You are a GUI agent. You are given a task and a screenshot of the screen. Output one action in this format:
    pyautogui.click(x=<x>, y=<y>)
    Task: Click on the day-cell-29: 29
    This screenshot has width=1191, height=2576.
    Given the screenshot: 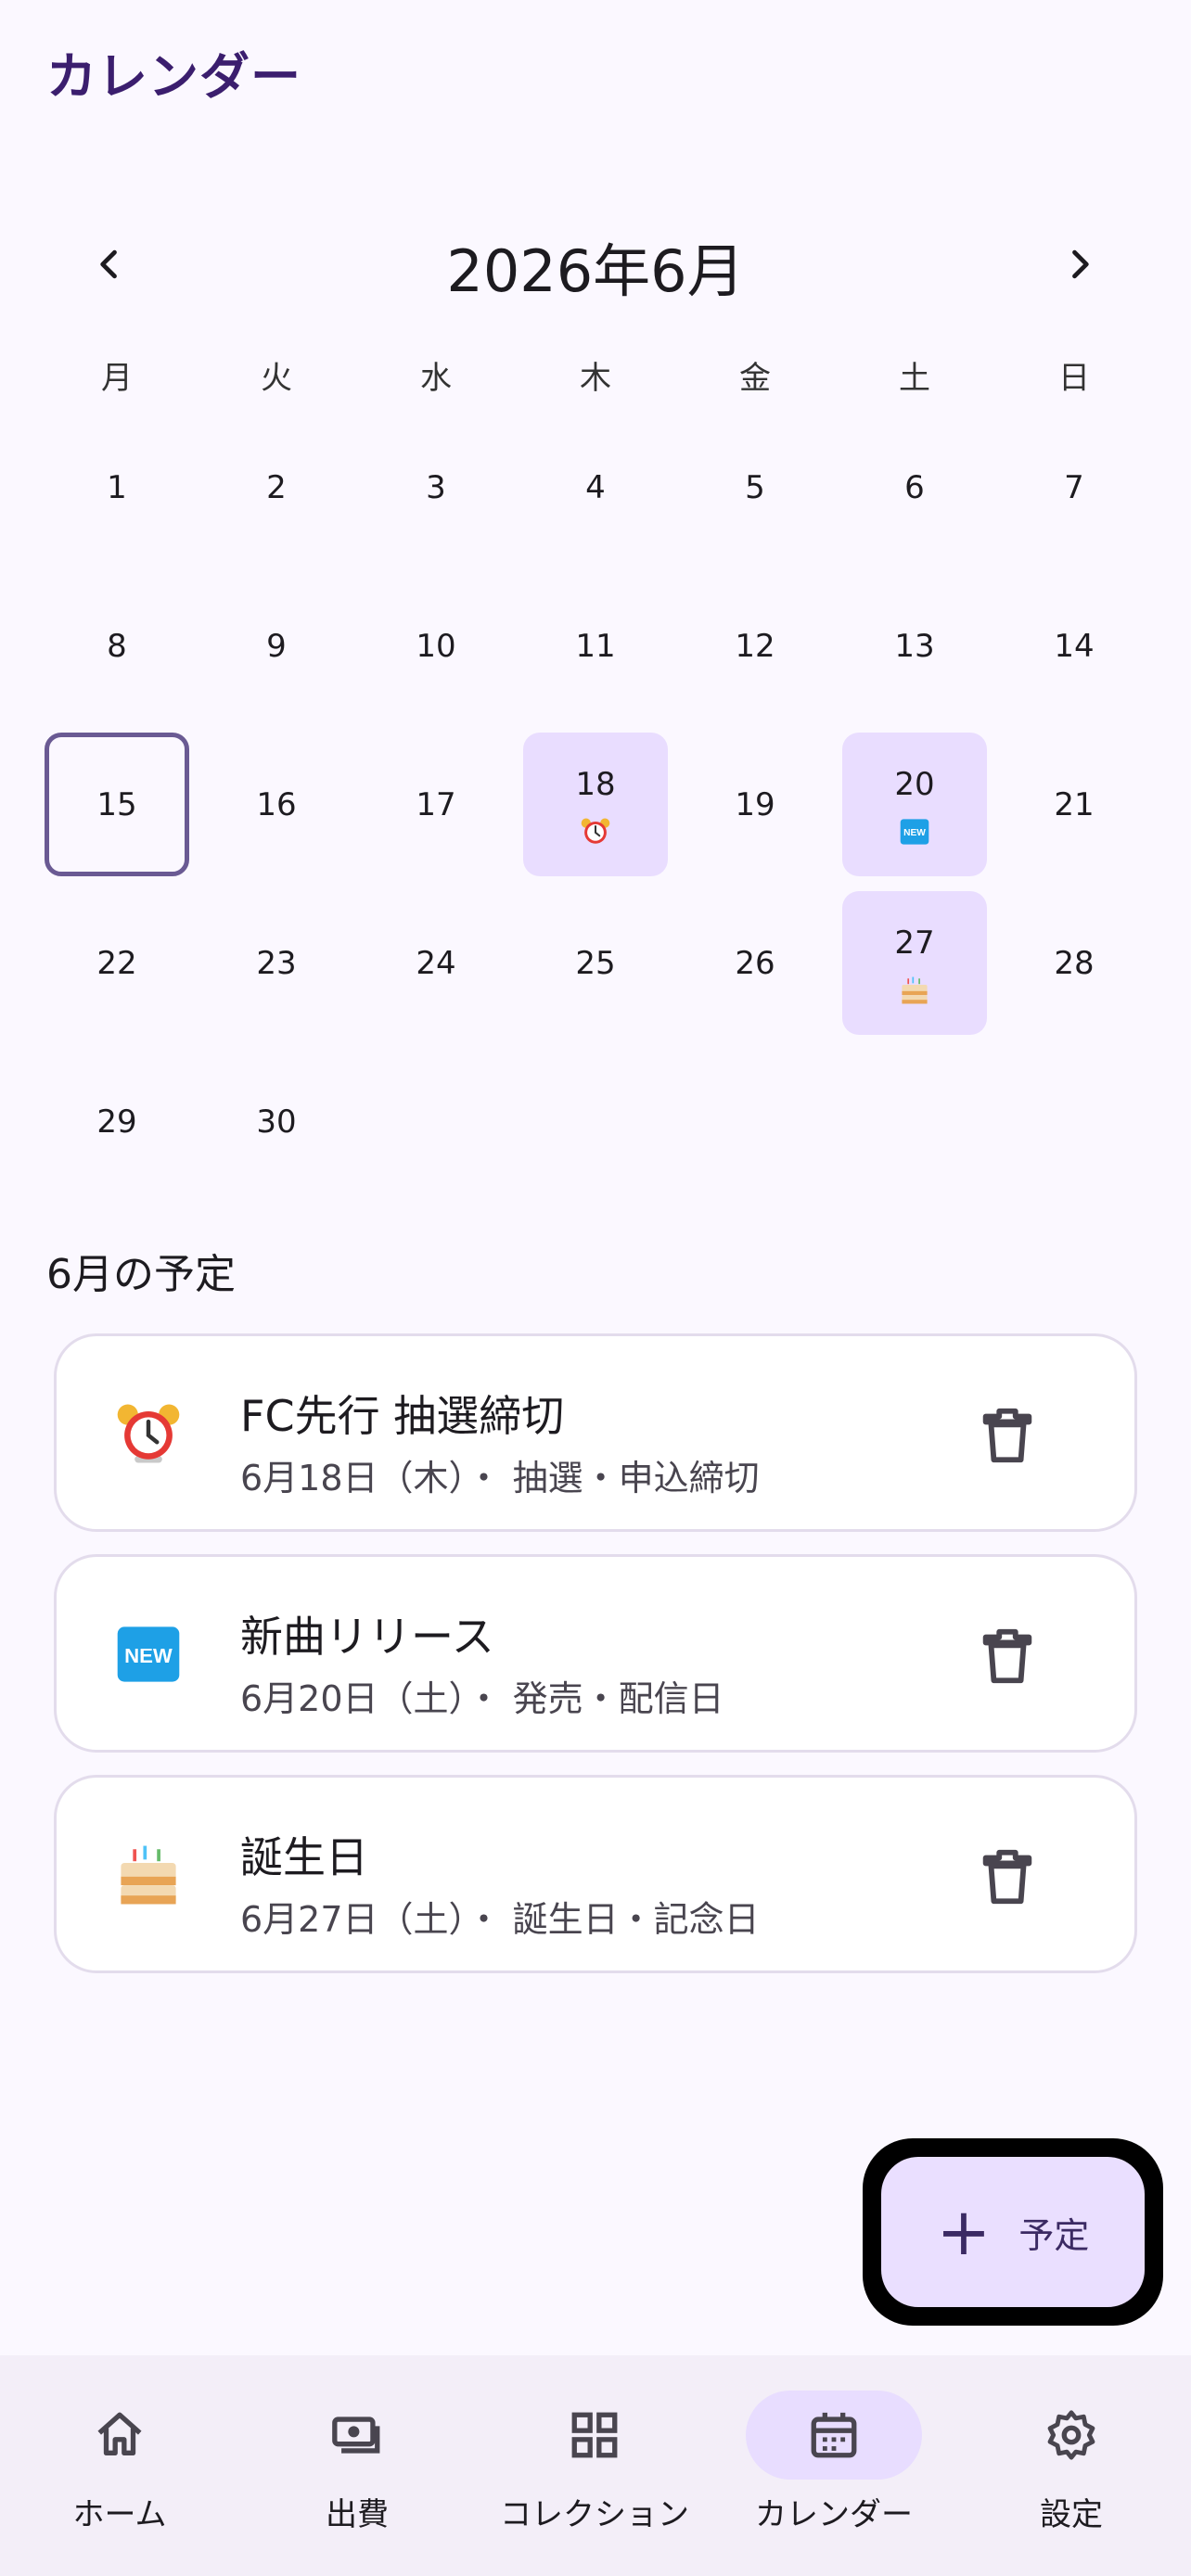 What is the action you would take?
    pyautogui.click(x=117, y=1122)
    